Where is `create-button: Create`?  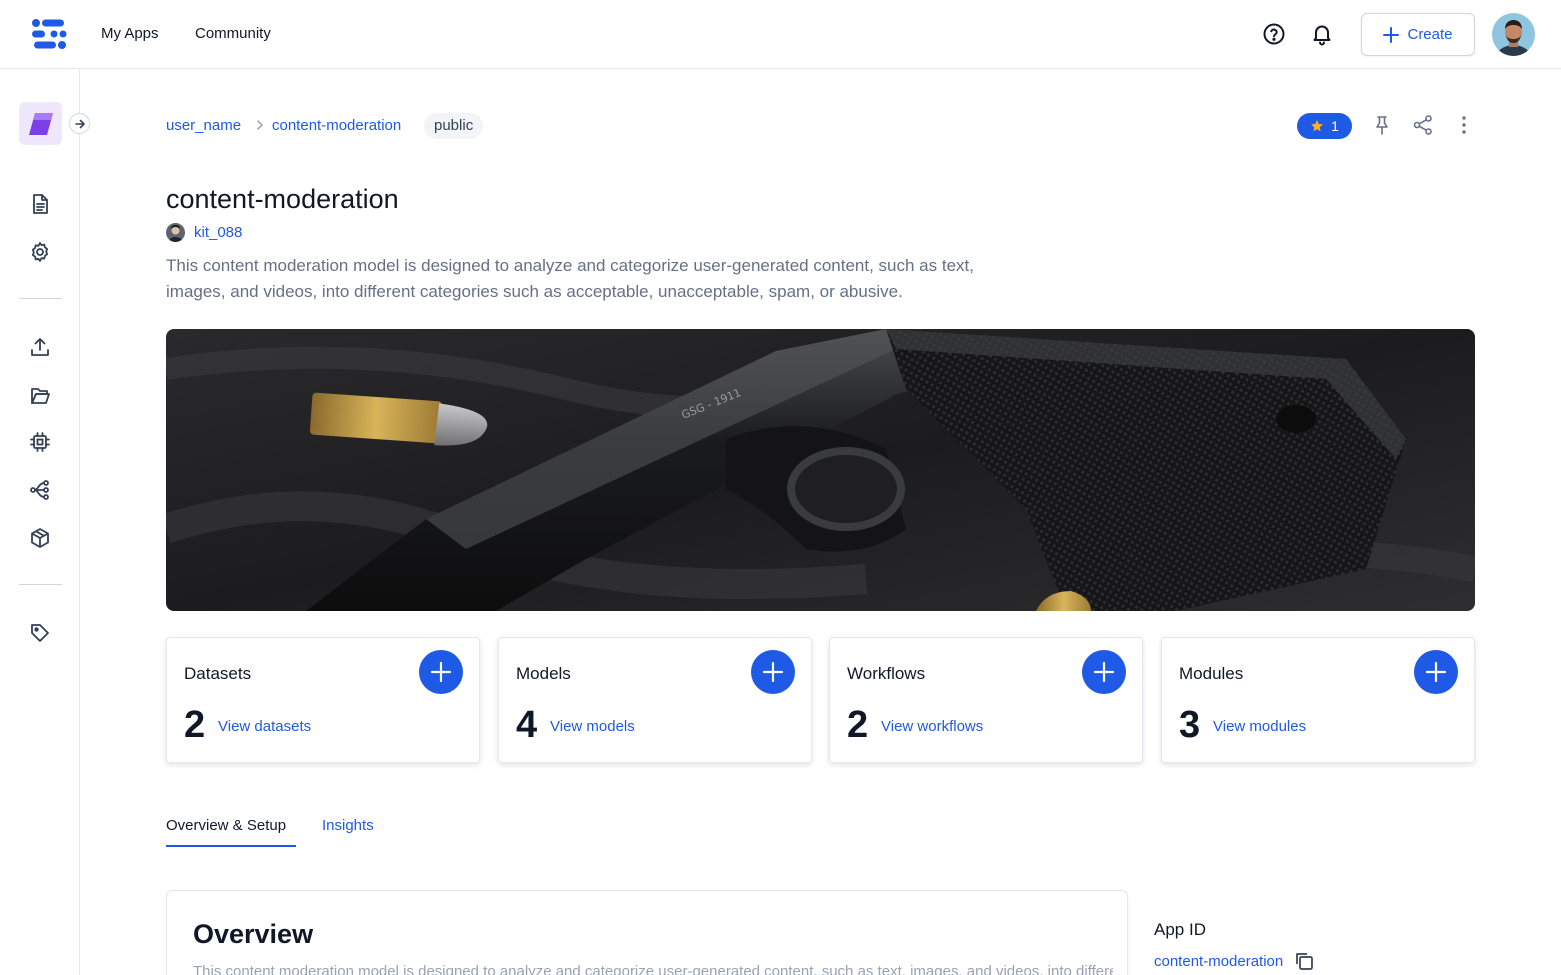
create-button: Create is located at coordinates (1418, 34).